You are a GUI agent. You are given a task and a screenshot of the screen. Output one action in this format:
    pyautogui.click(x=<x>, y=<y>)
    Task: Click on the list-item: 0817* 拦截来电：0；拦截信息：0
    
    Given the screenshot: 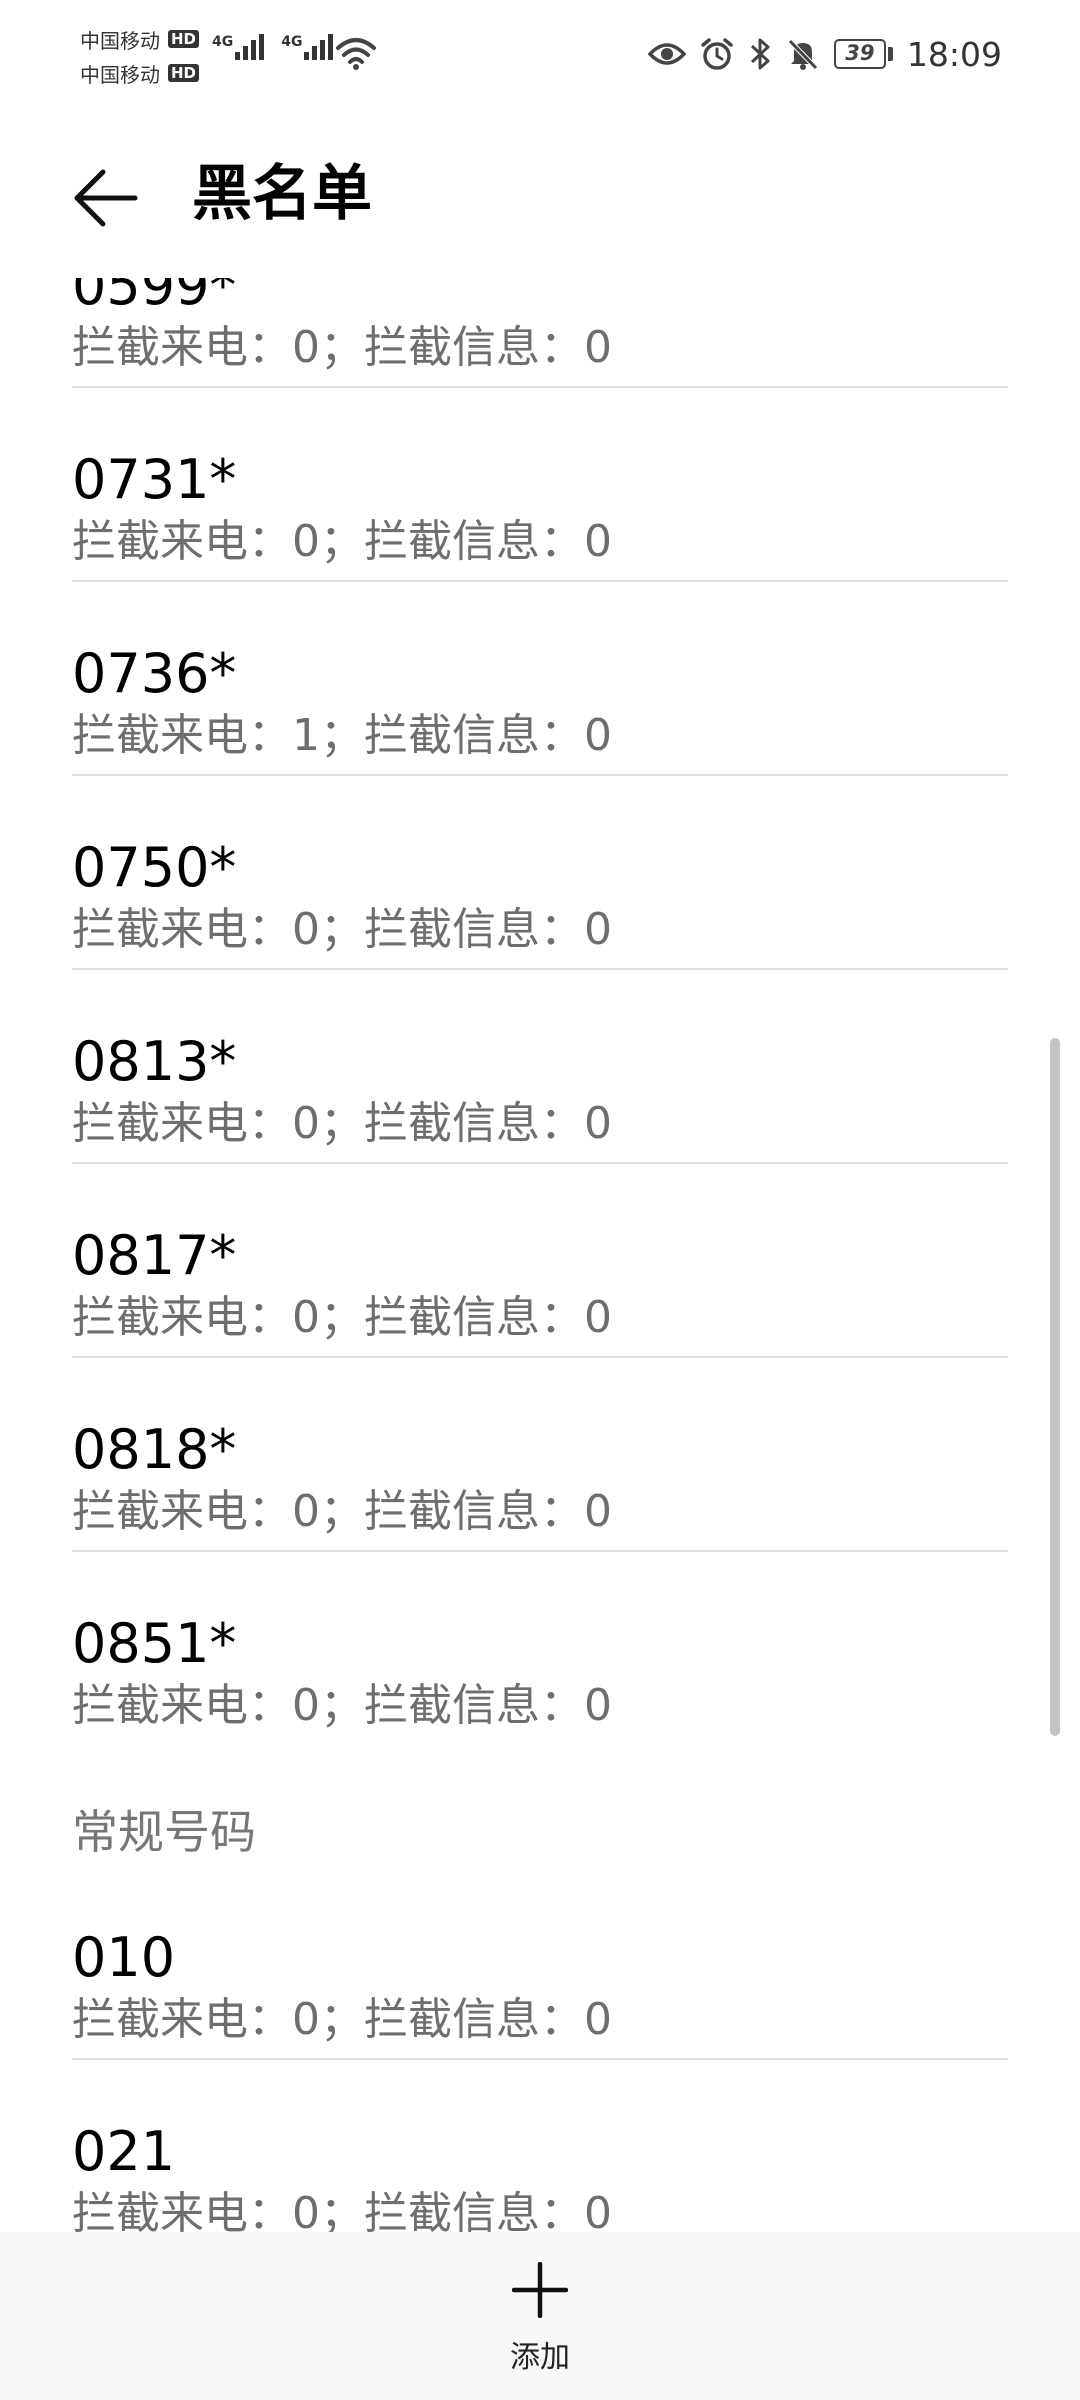 What is the action you would take?
    pyautogui.click(x=540, y=1261)
    